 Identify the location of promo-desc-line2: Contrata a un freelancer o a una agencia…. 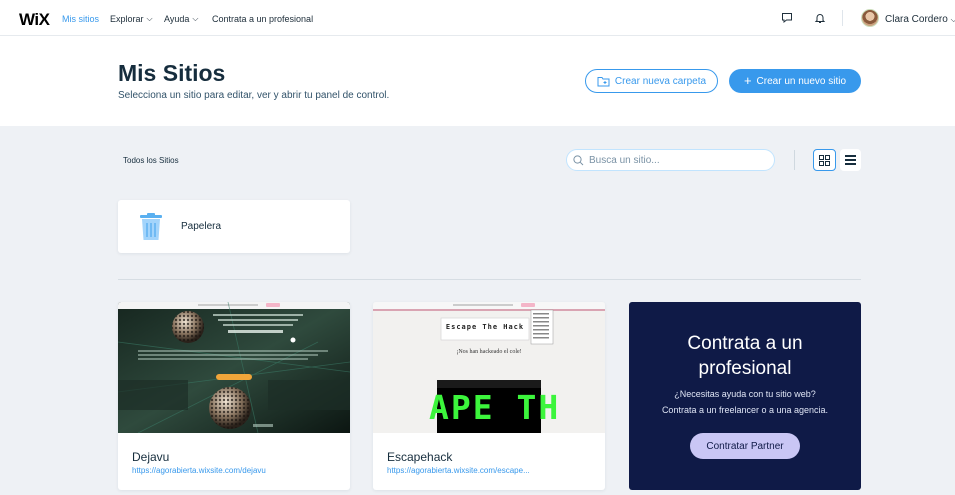
(745, 410).